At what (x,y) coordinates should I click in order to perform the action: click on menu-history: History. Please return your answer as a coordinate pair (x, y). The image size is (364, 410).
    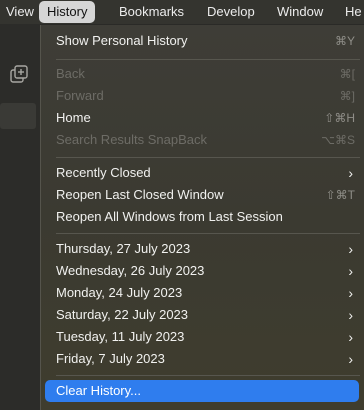
    Looking at the image, I should click on (67, 12).